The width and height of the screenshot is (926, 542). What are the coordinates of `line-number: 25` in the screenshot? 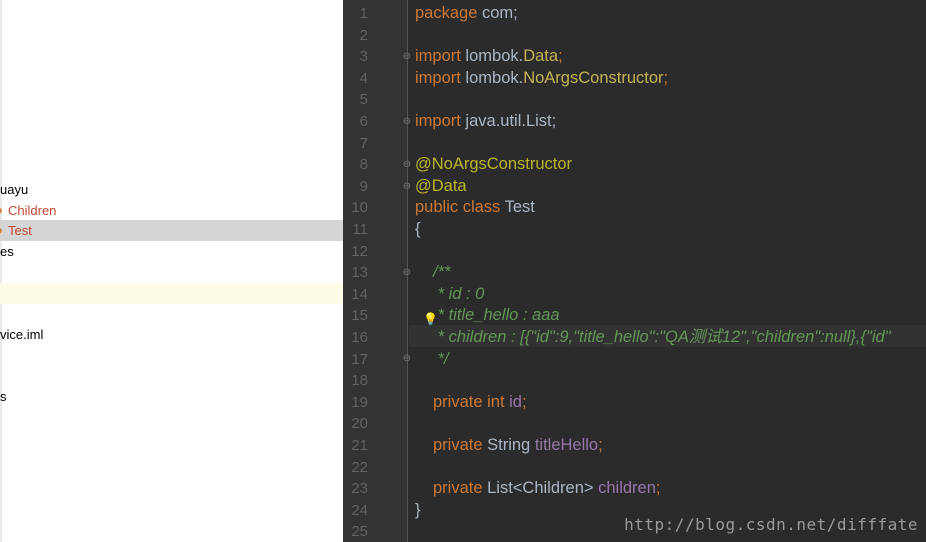 It's located at (359, 532).